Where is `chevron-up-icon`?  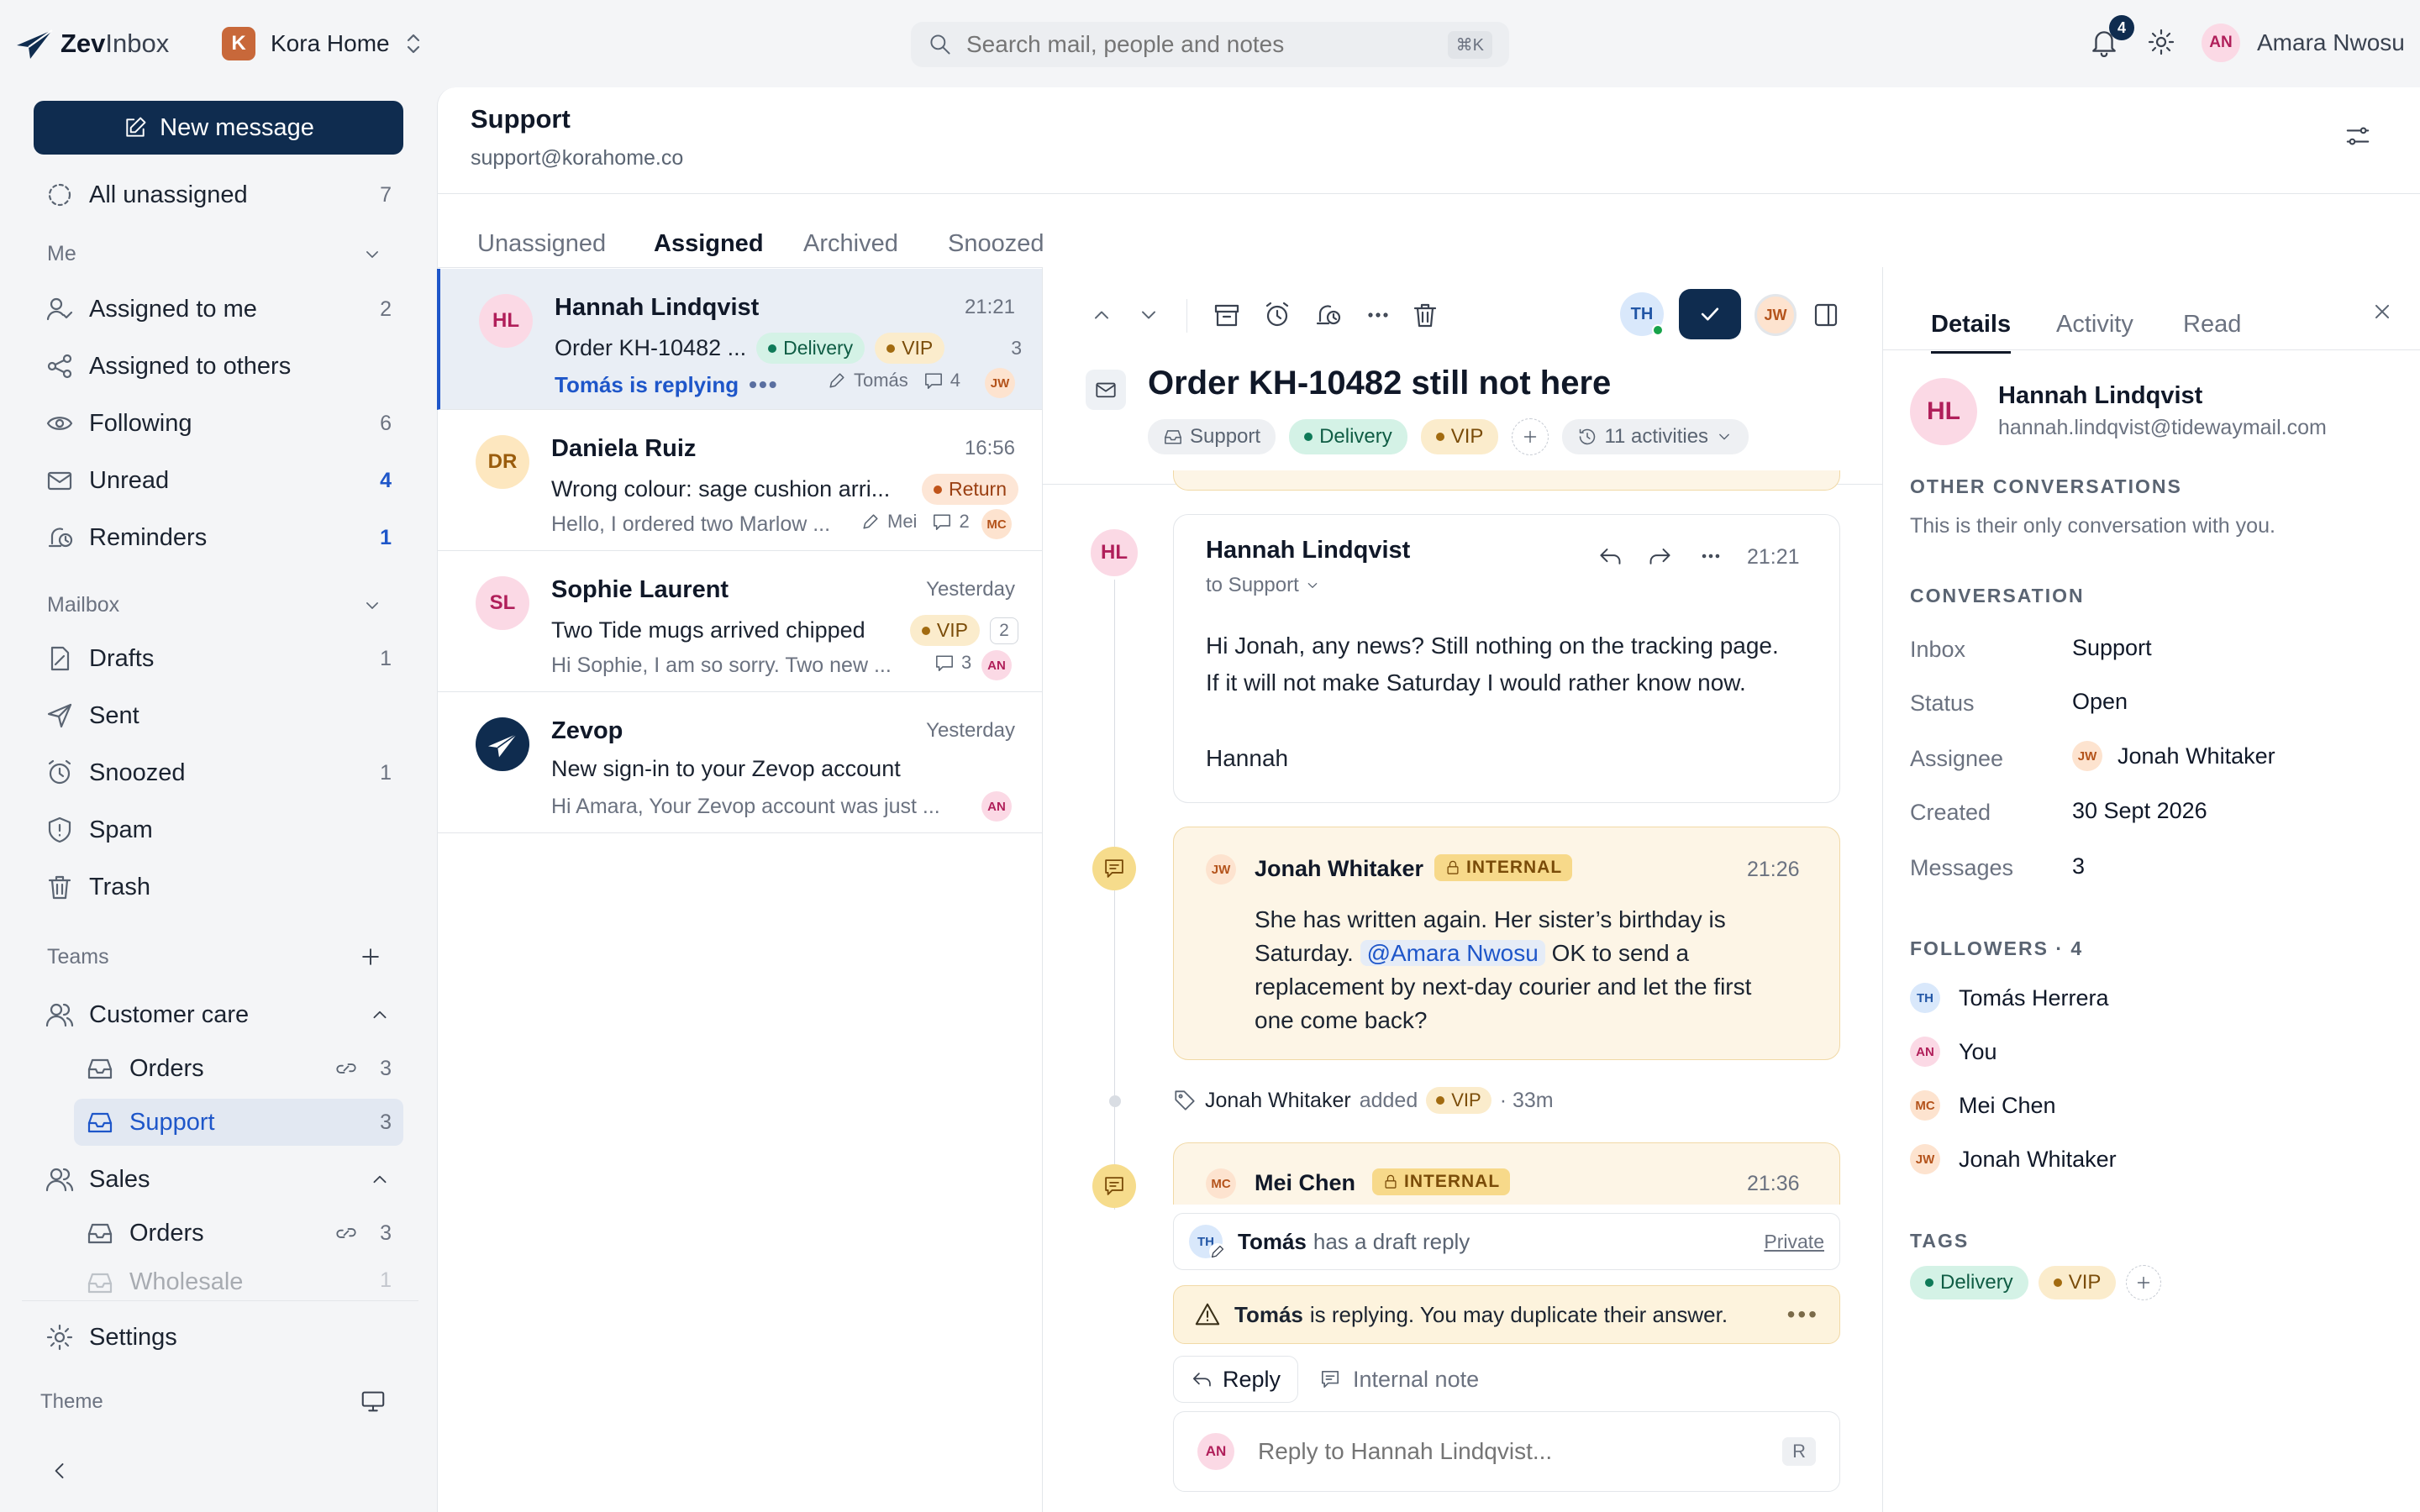
chevron-up-icon is located at coordinates (1102, 315).